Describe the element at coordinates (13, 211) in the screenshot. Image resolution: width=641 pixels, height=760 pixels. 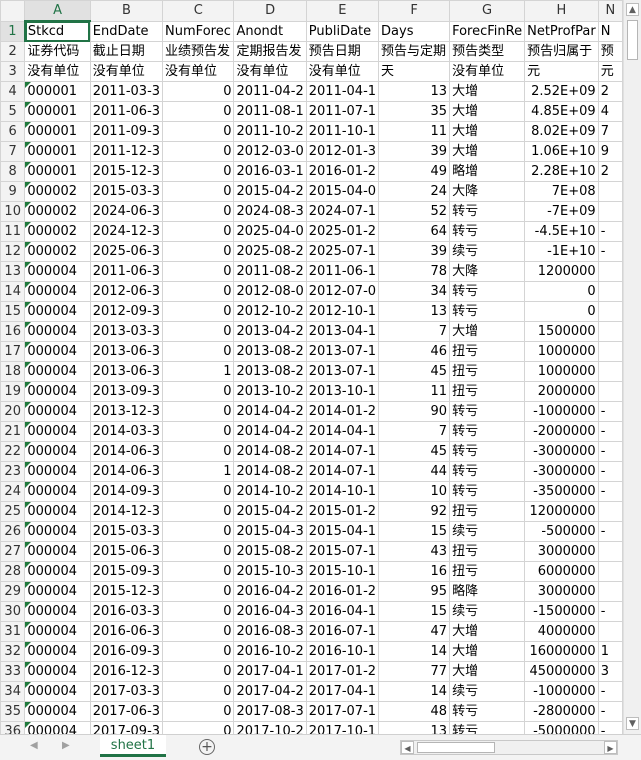
I see `row-header: 10` at that location.